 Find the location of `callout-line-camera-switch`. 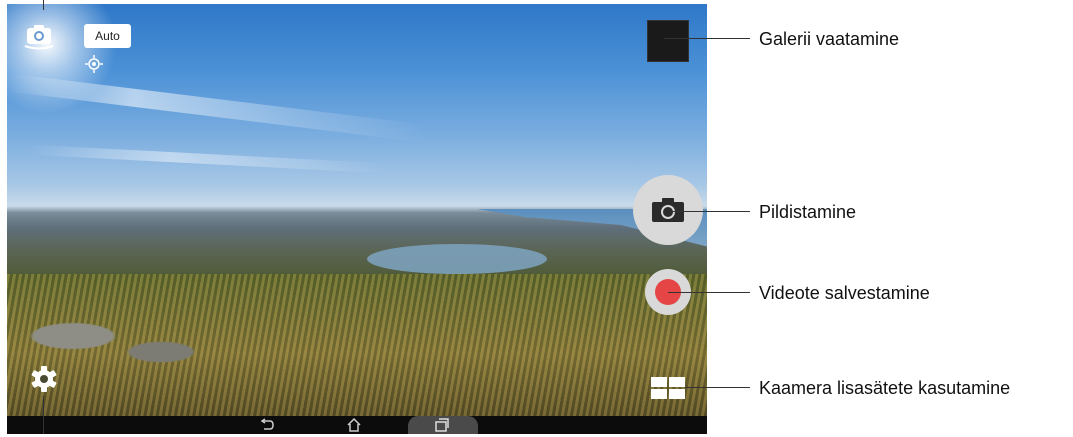

callout-line-camera-switch is located at coordinates (43, 5).